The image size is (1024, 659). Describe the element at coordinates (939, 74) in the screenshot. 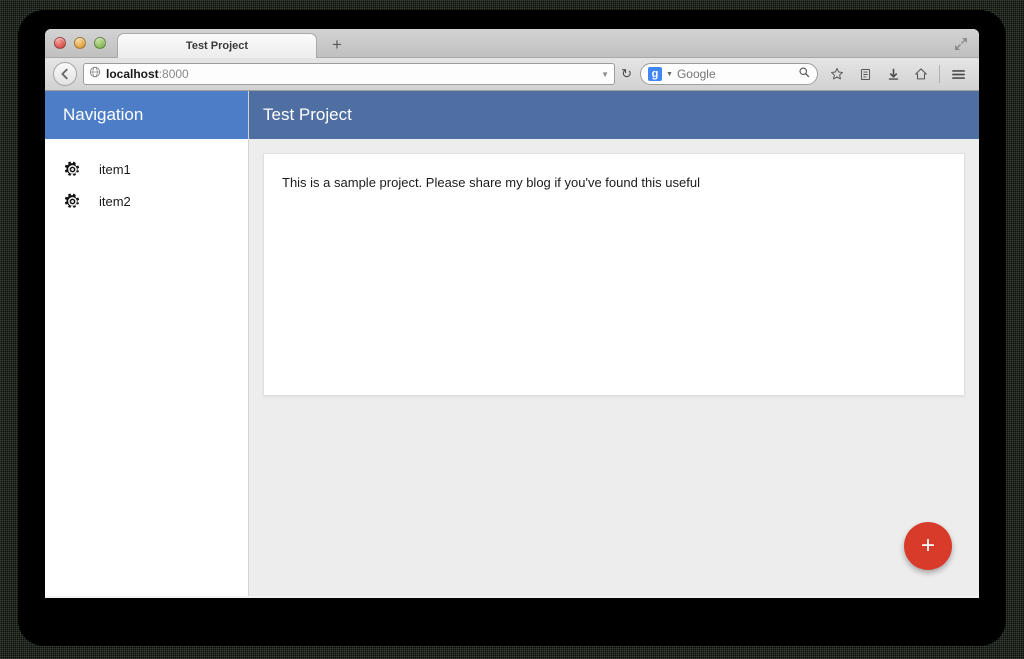

I see `toolbar-separator` at that location.